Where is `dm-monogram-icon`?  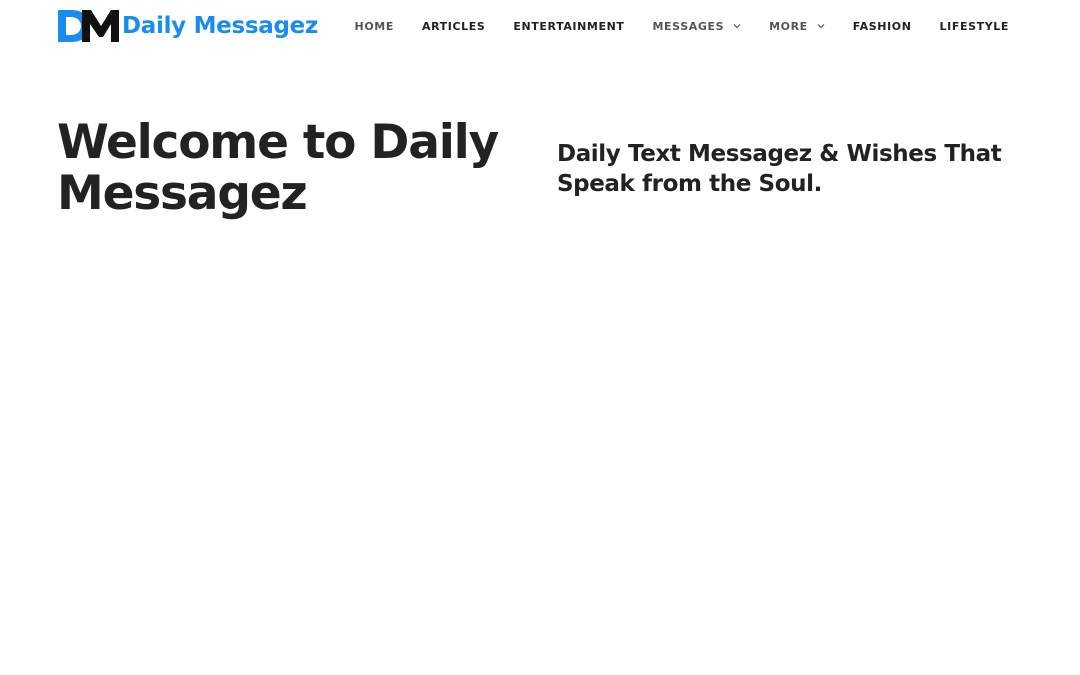 dm-monogram-icon is located at coordinates (88, 26).